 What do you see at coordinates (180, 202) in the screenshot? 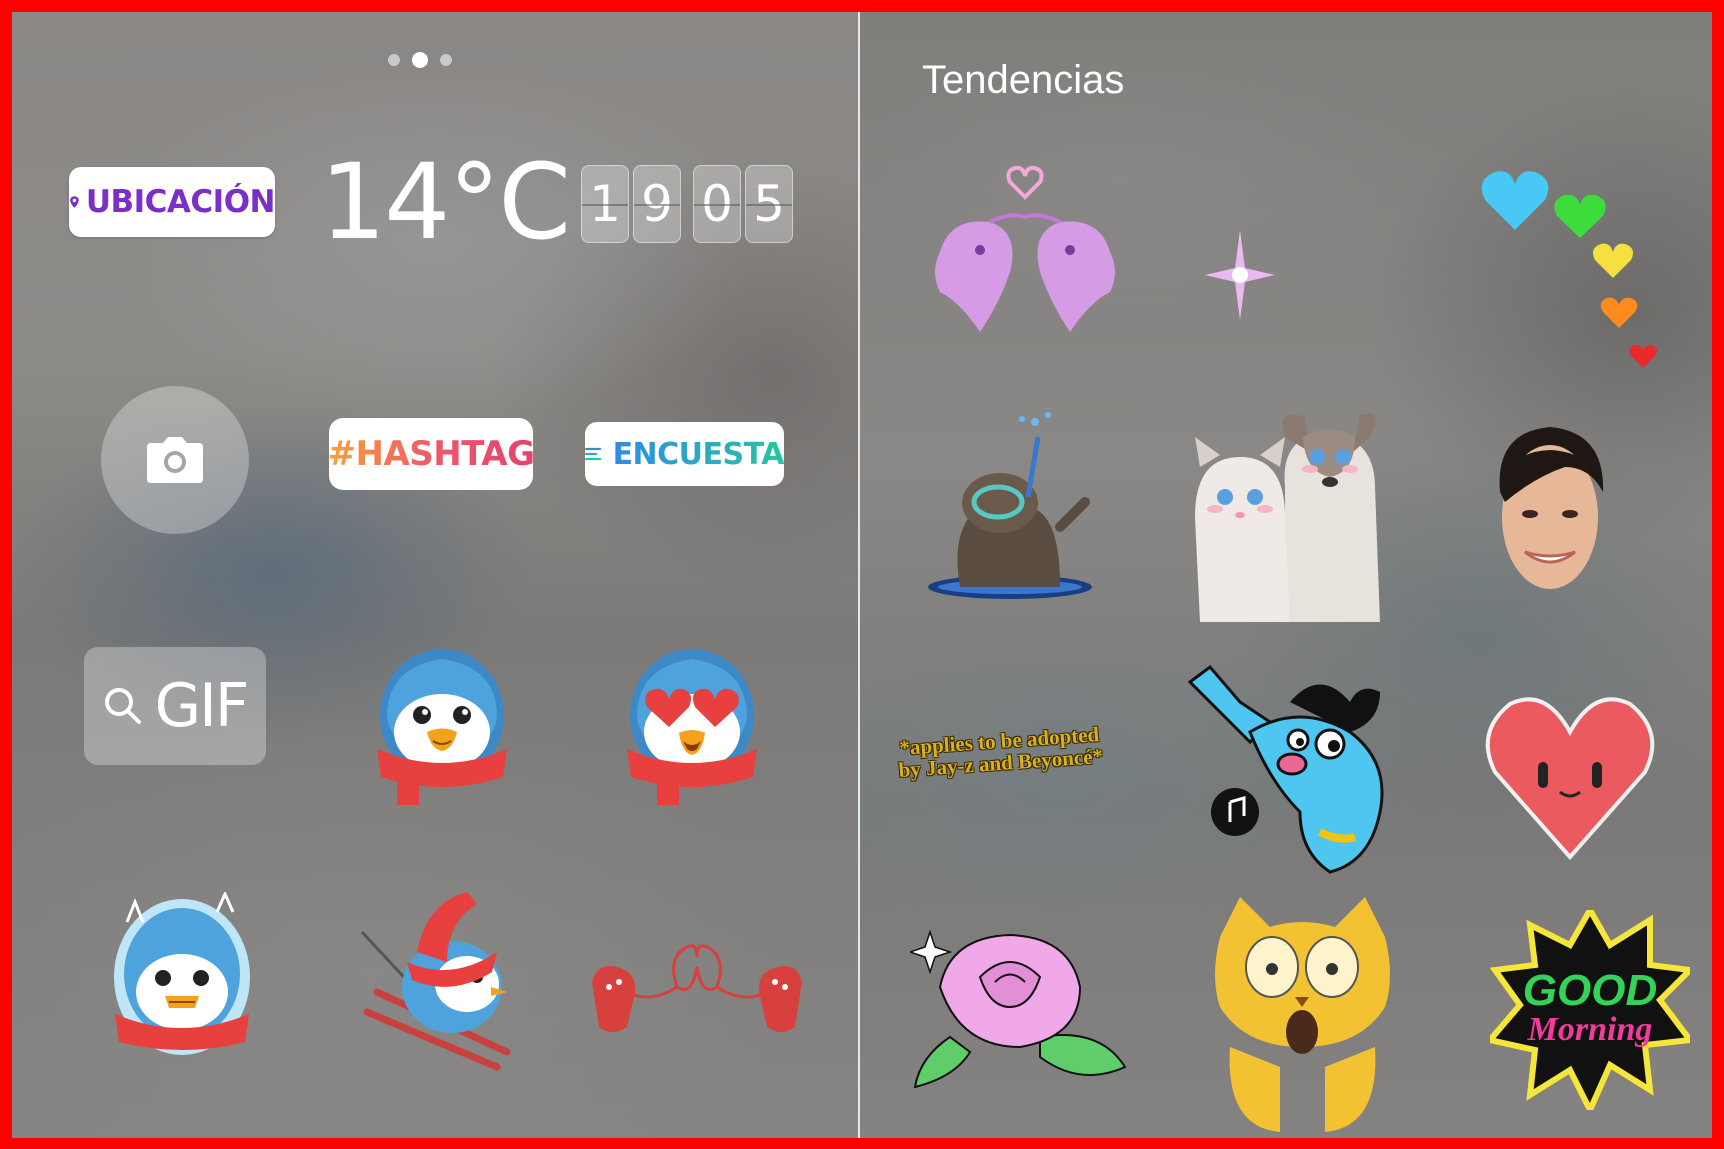
I see `location-label: UBICACIÓN` at bounding box center [180, 202].